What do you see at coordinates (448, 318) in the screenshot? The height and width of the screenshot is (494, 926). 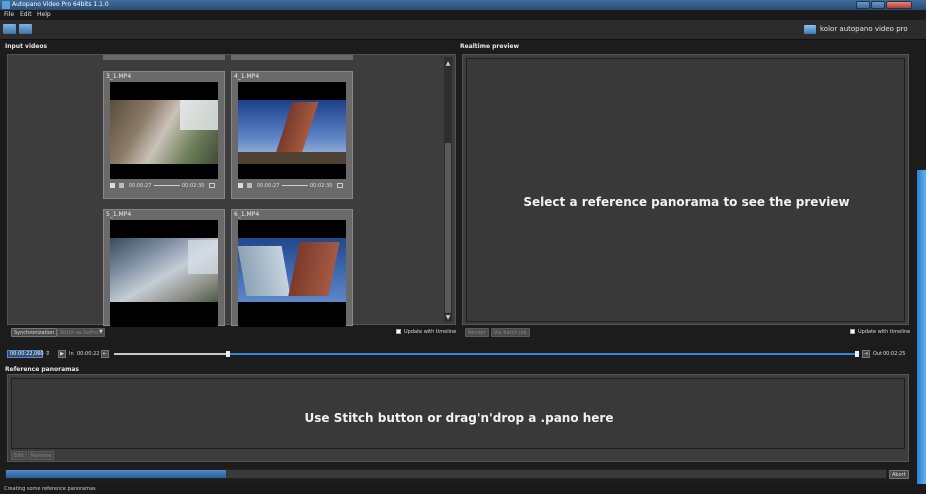 I see `scroll-down-icon: ▼` at bounding box center [448, 318].